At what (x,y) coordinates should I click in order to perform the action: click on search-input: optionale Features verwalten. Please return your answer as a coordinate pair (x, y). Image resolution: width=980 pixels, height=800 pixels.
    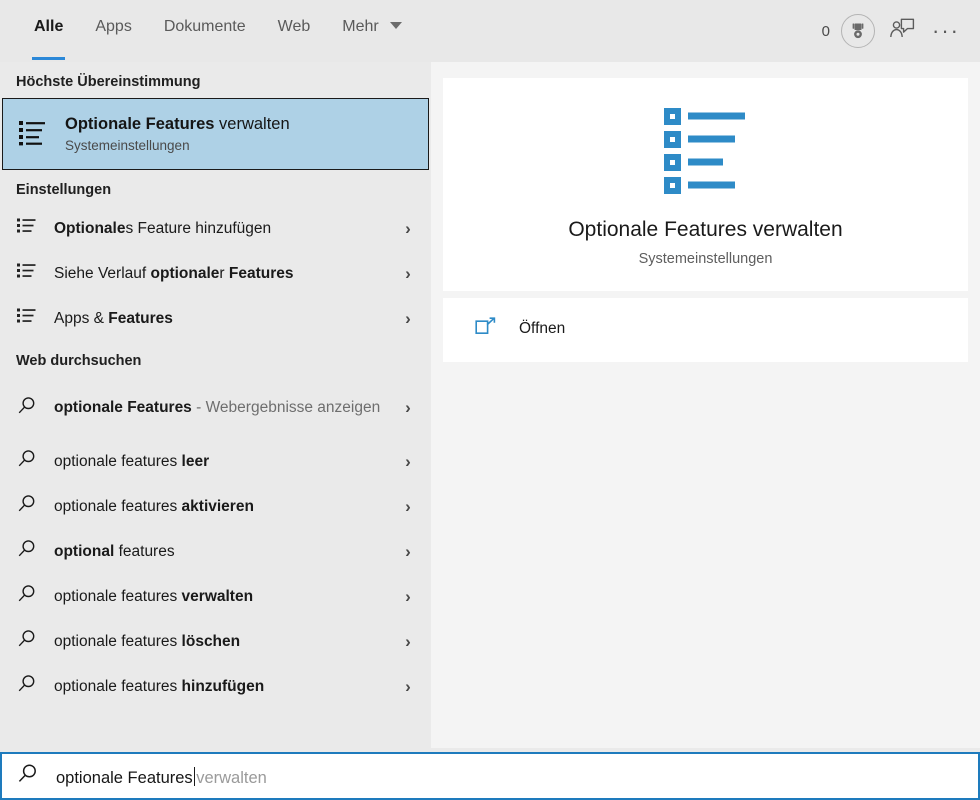
    Looking at the image, I should click on (161, 776).